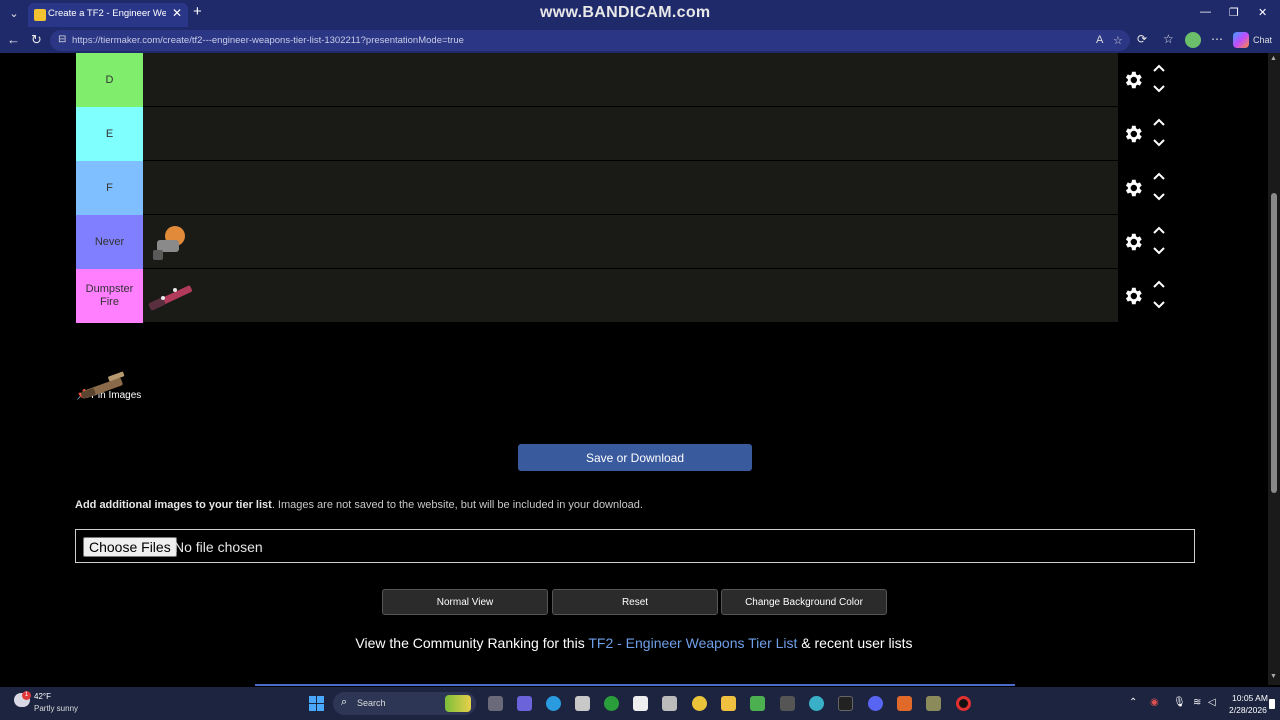 The height and width of the screenshot is (720, 1280). What do you see at coordinates (635, 457) in the screenshot?
I see `save-or-download-button: Save or Download` at bounding box center [635, 457].